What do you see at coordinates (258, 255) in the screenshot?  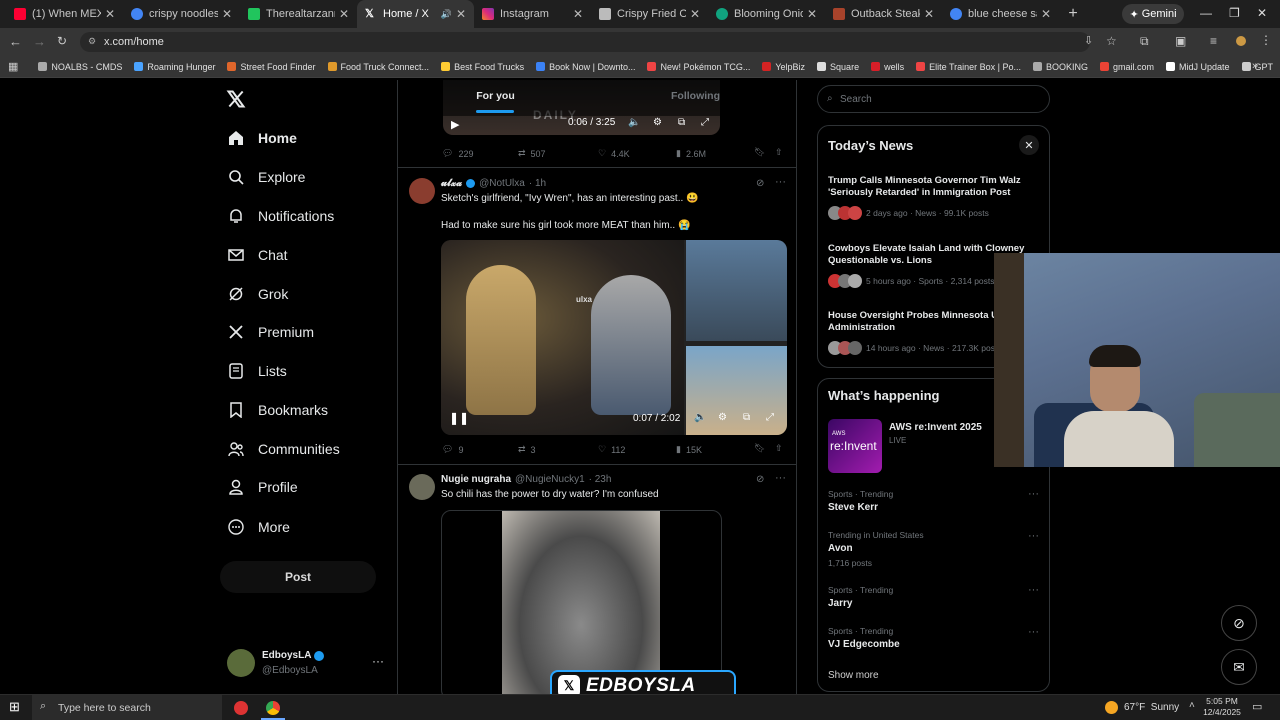 I see `nav-chat: Chat` at bounding box center [258, 255].